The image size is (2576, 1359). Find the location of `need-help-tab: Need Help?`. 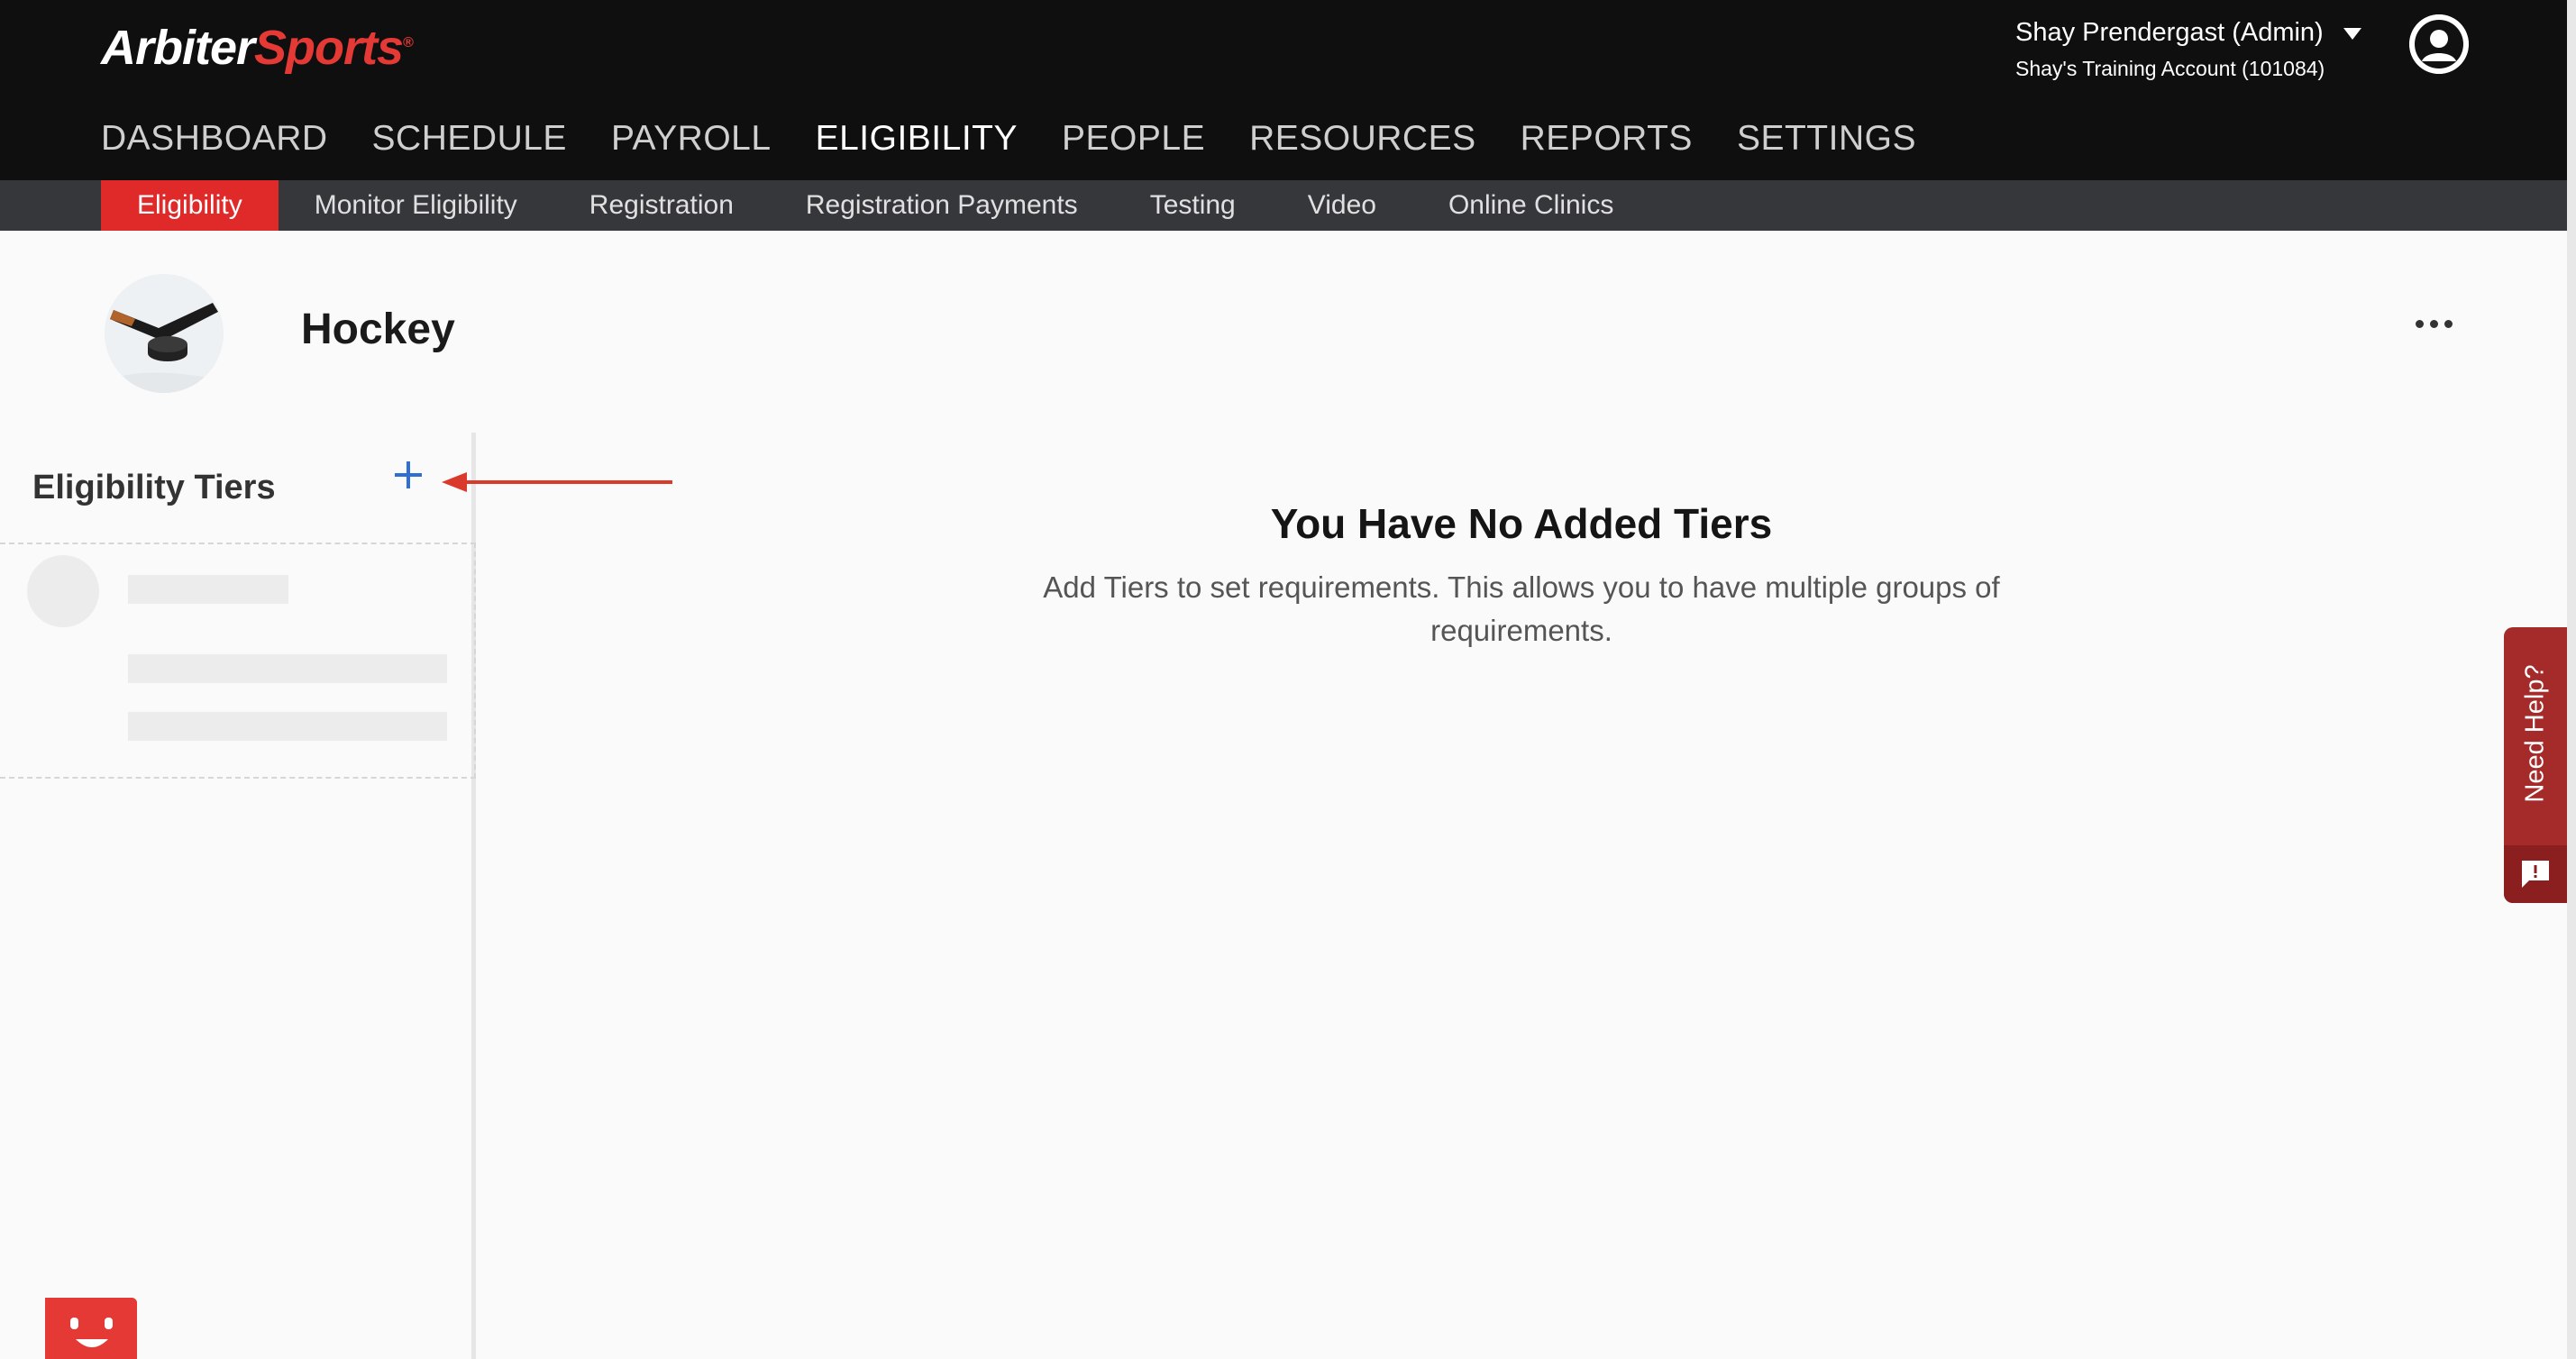

need-help-tab: Need Help? is located at coordinates (2535, 765).